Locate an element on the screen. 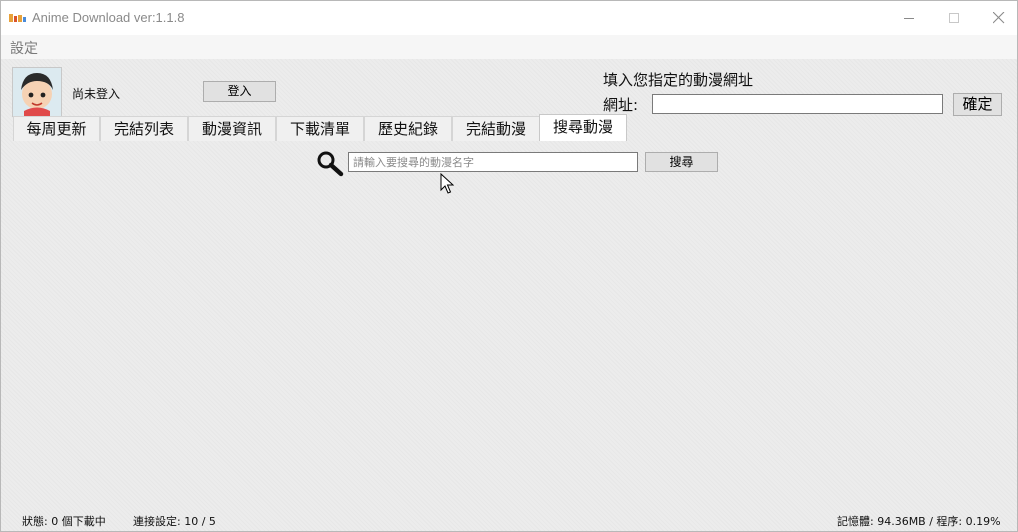  close-button is located at coordinates (996, 18).